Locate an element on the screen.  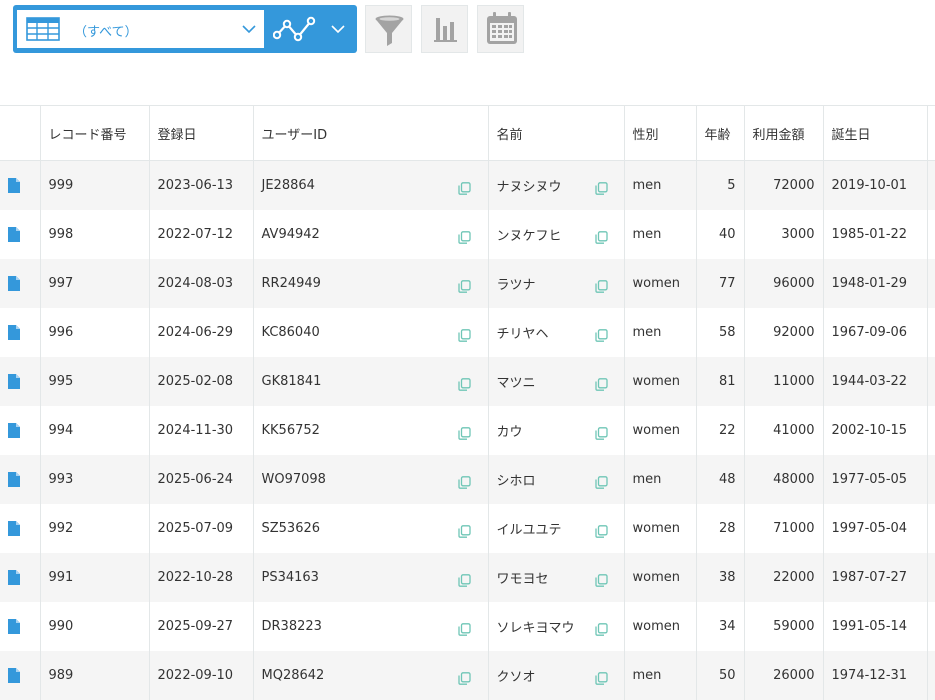
cell-user-id: RR24949 is located at coordinates (370, 283).